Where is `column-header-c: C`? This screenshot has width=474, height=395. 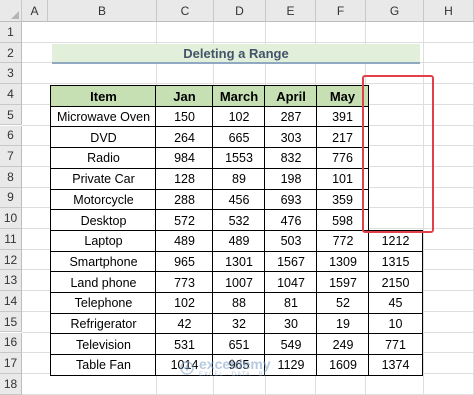
column-header-c: C is located at coordinates (185, 11).